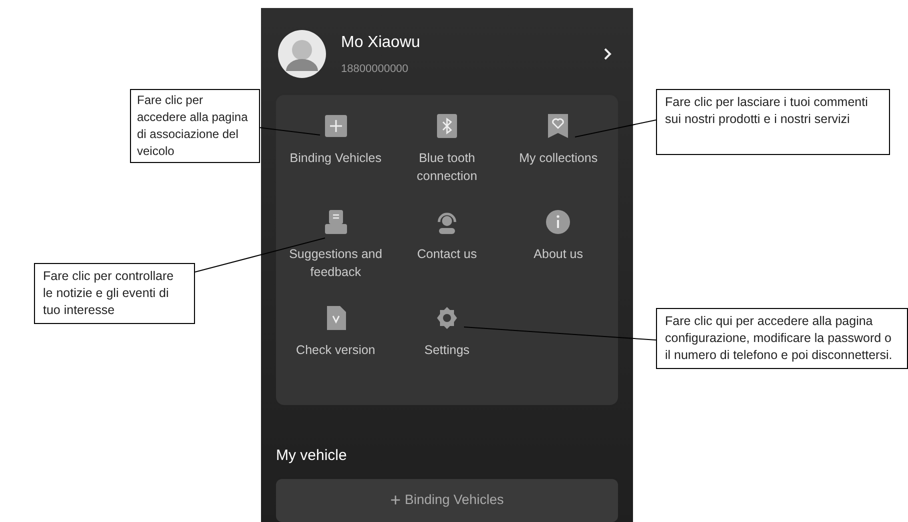  I want to click on user-name: Mo Xiaowu, so click(381, 42).